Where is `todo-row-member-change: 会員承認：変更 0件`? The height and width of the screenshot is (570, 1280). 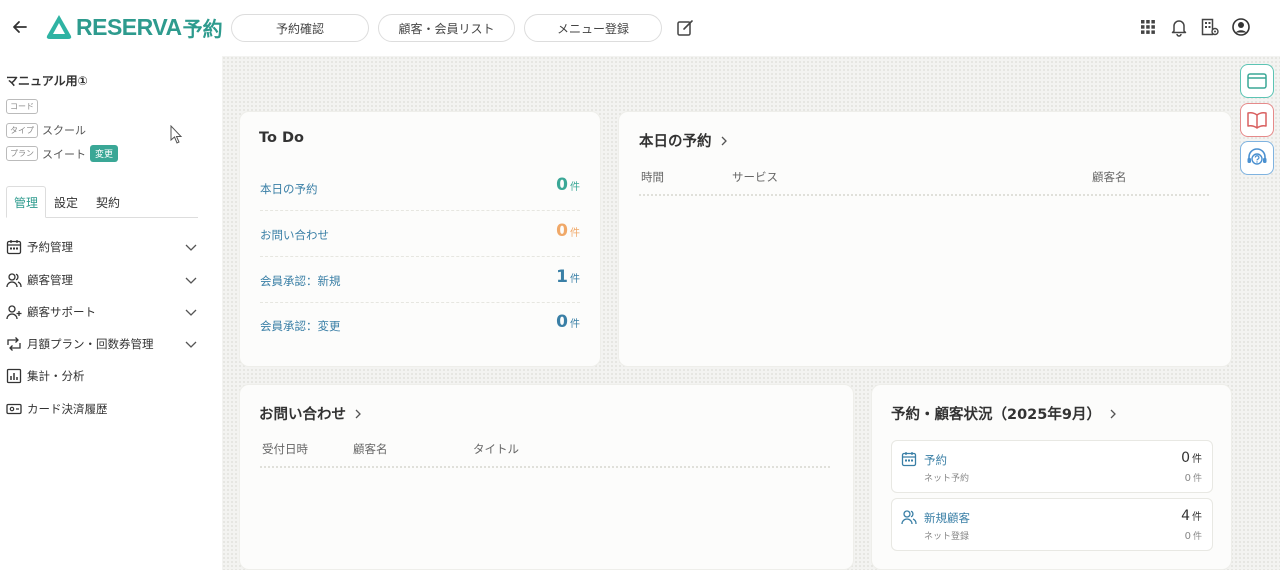 todo-row-member-change: 会員承認：変更 0件 is located at coordinates (420, 325).